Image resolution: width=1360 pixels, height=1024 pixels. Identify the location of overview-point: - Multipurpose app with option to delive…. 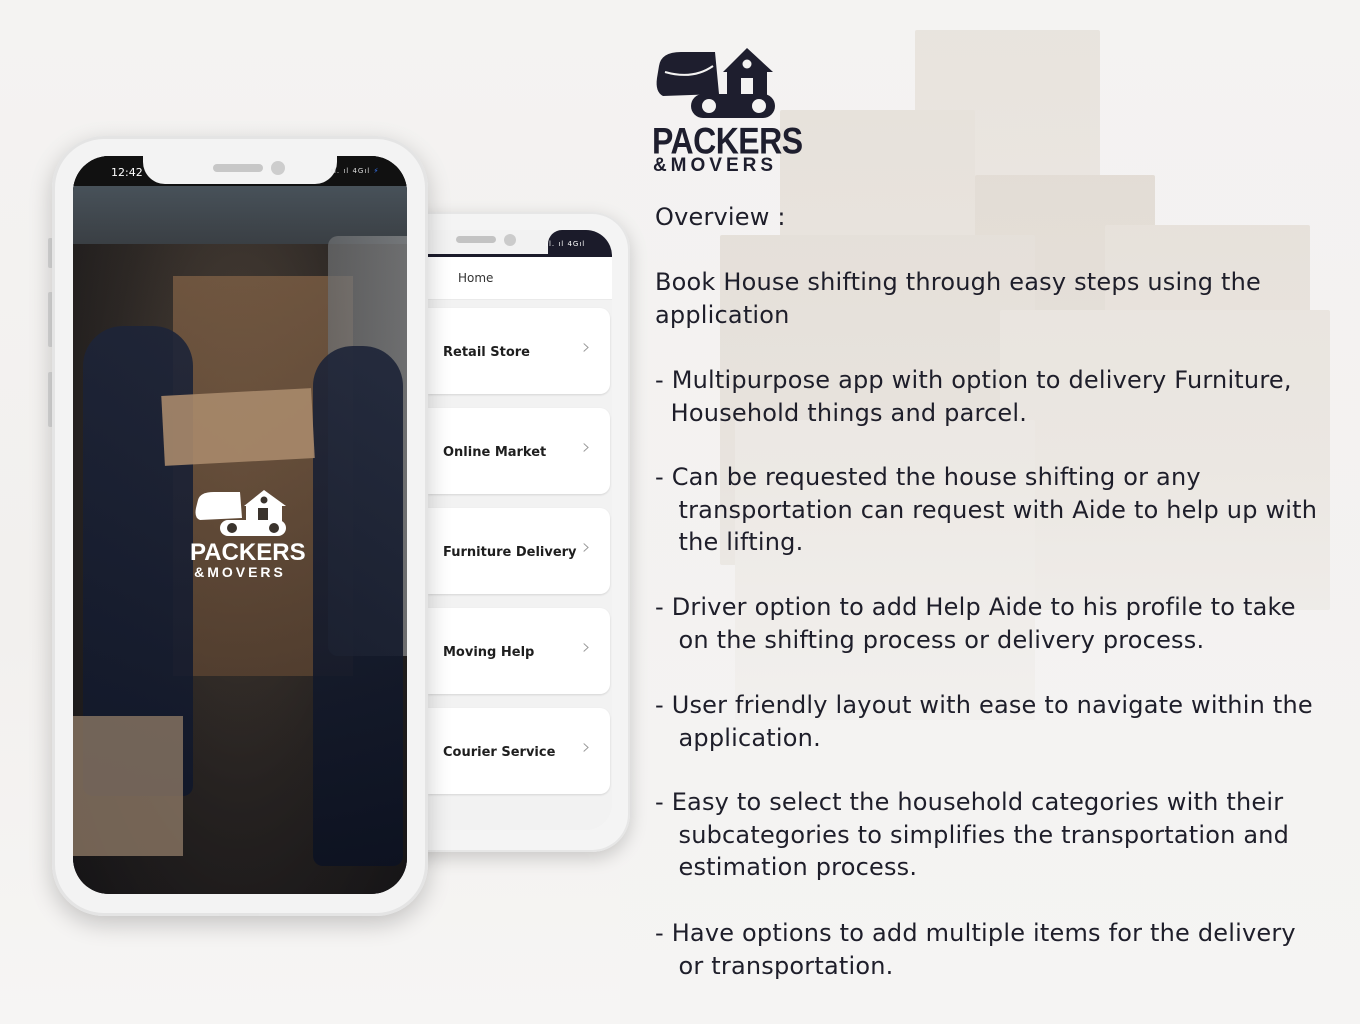
(973, 396).